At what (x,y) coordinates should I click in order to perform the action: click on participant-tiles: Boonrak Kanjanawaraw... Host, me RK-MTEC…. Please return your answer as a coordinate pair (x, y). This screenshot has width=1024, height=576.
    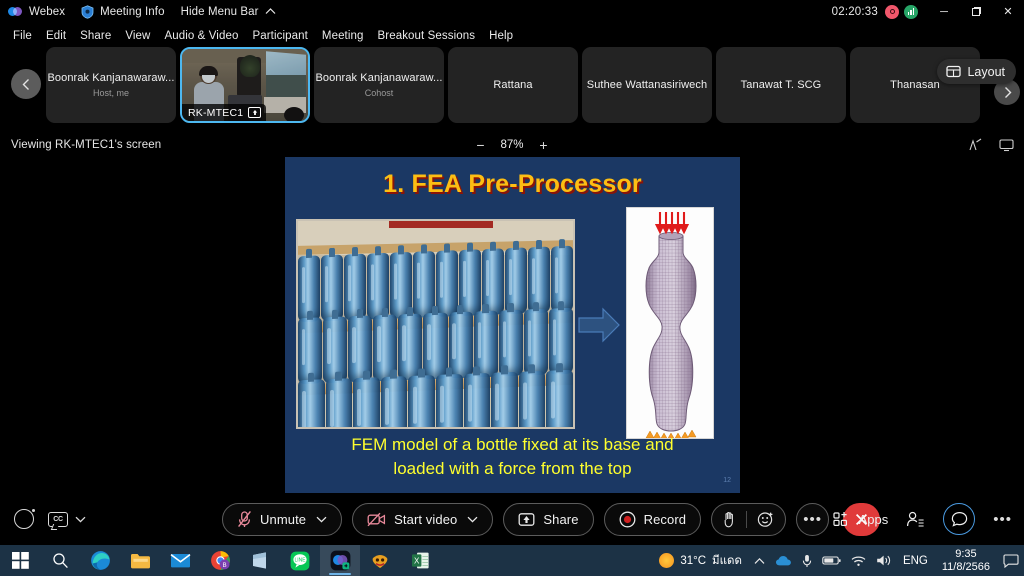
    Looking at the image, I should click on (513, 85).